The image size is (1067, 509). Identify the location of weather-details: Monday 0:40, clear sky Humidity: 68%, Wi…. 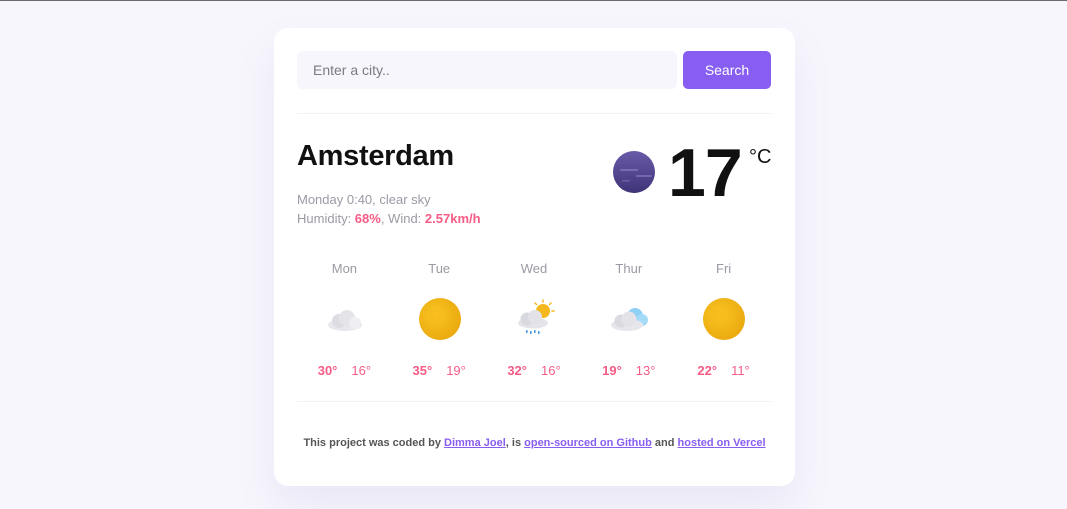
(389, 209).